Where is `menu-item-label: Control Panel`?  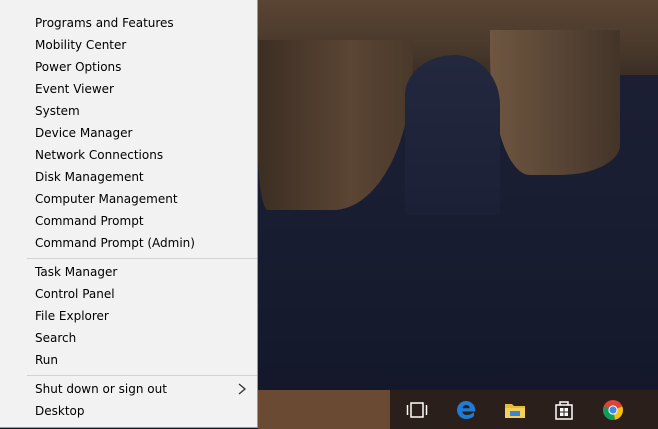
menu-item-label: Control Panel is located at coordinates (75, 294).